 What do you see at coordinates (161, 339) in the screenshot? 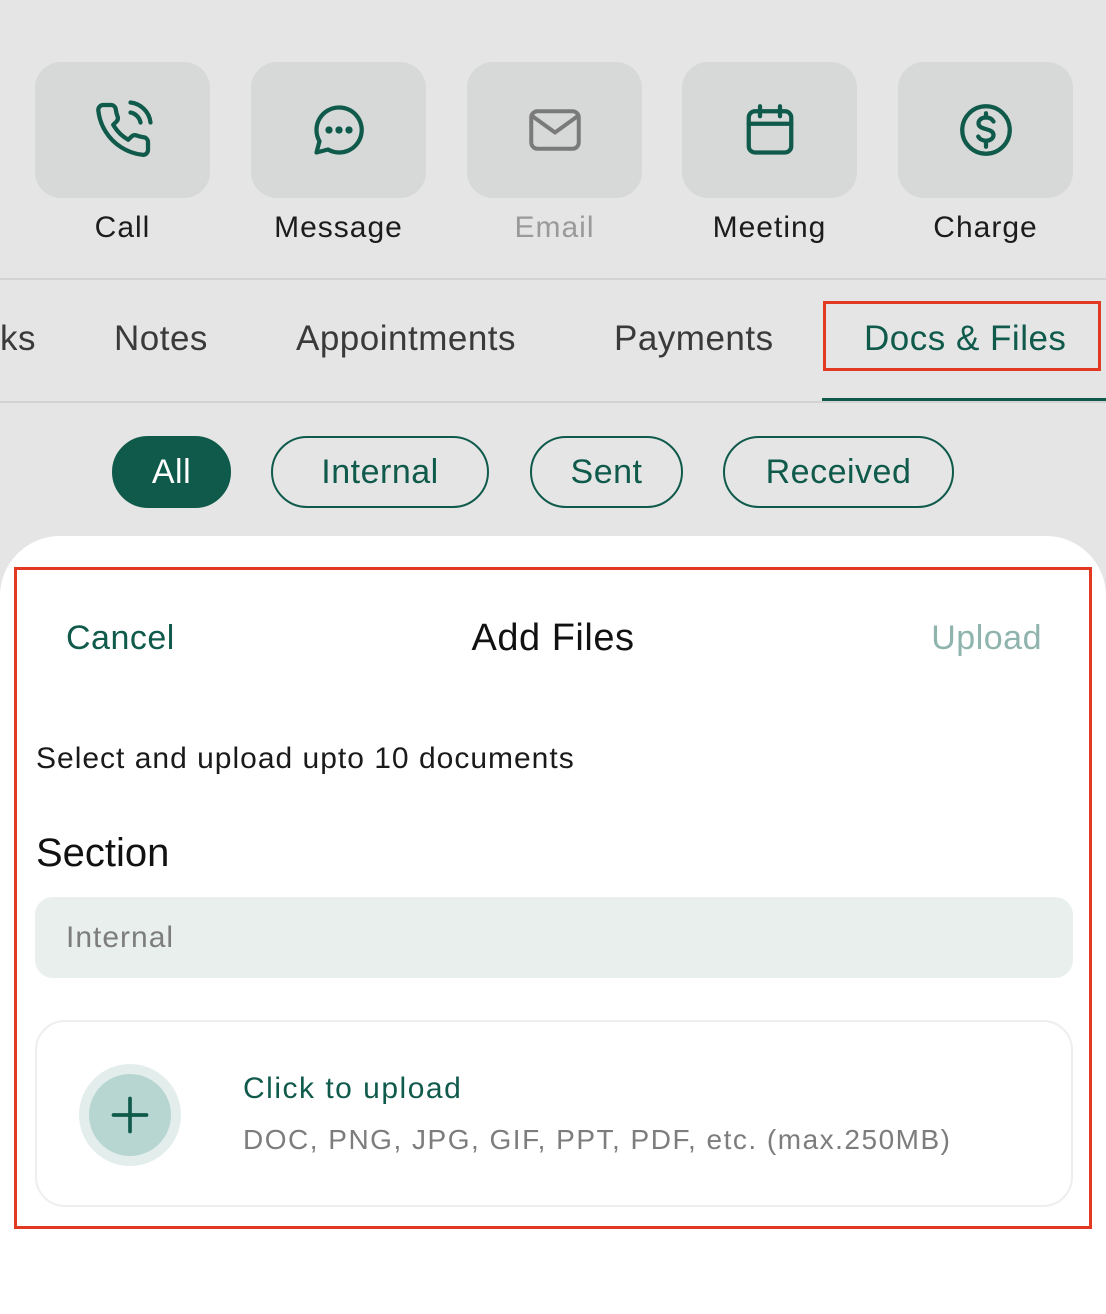
I see `tab-notes: Notes` at bounding box center [161, 339].